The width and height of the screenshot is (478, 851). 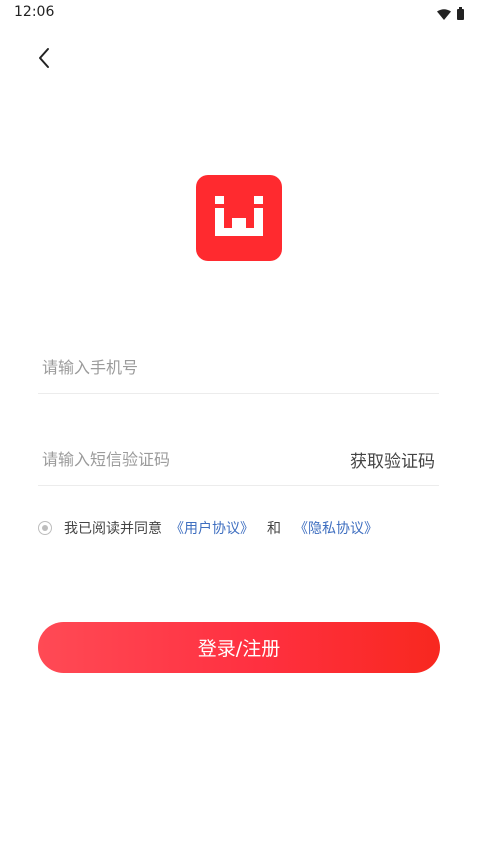 What do you see at coordinates (336, 528) in the screenshot?
I see `privacy-policy-link: 《隐私协议》` at bounding box center [336, 528].